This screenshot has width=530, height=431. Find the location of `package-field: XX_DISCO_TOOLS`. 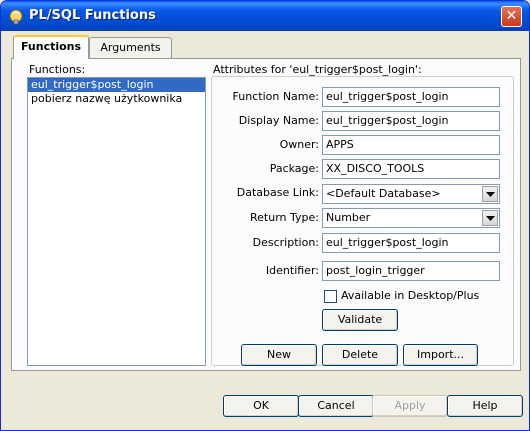

package-field: XX_DISCO_TOOLS is located at coordinates (411, 169).